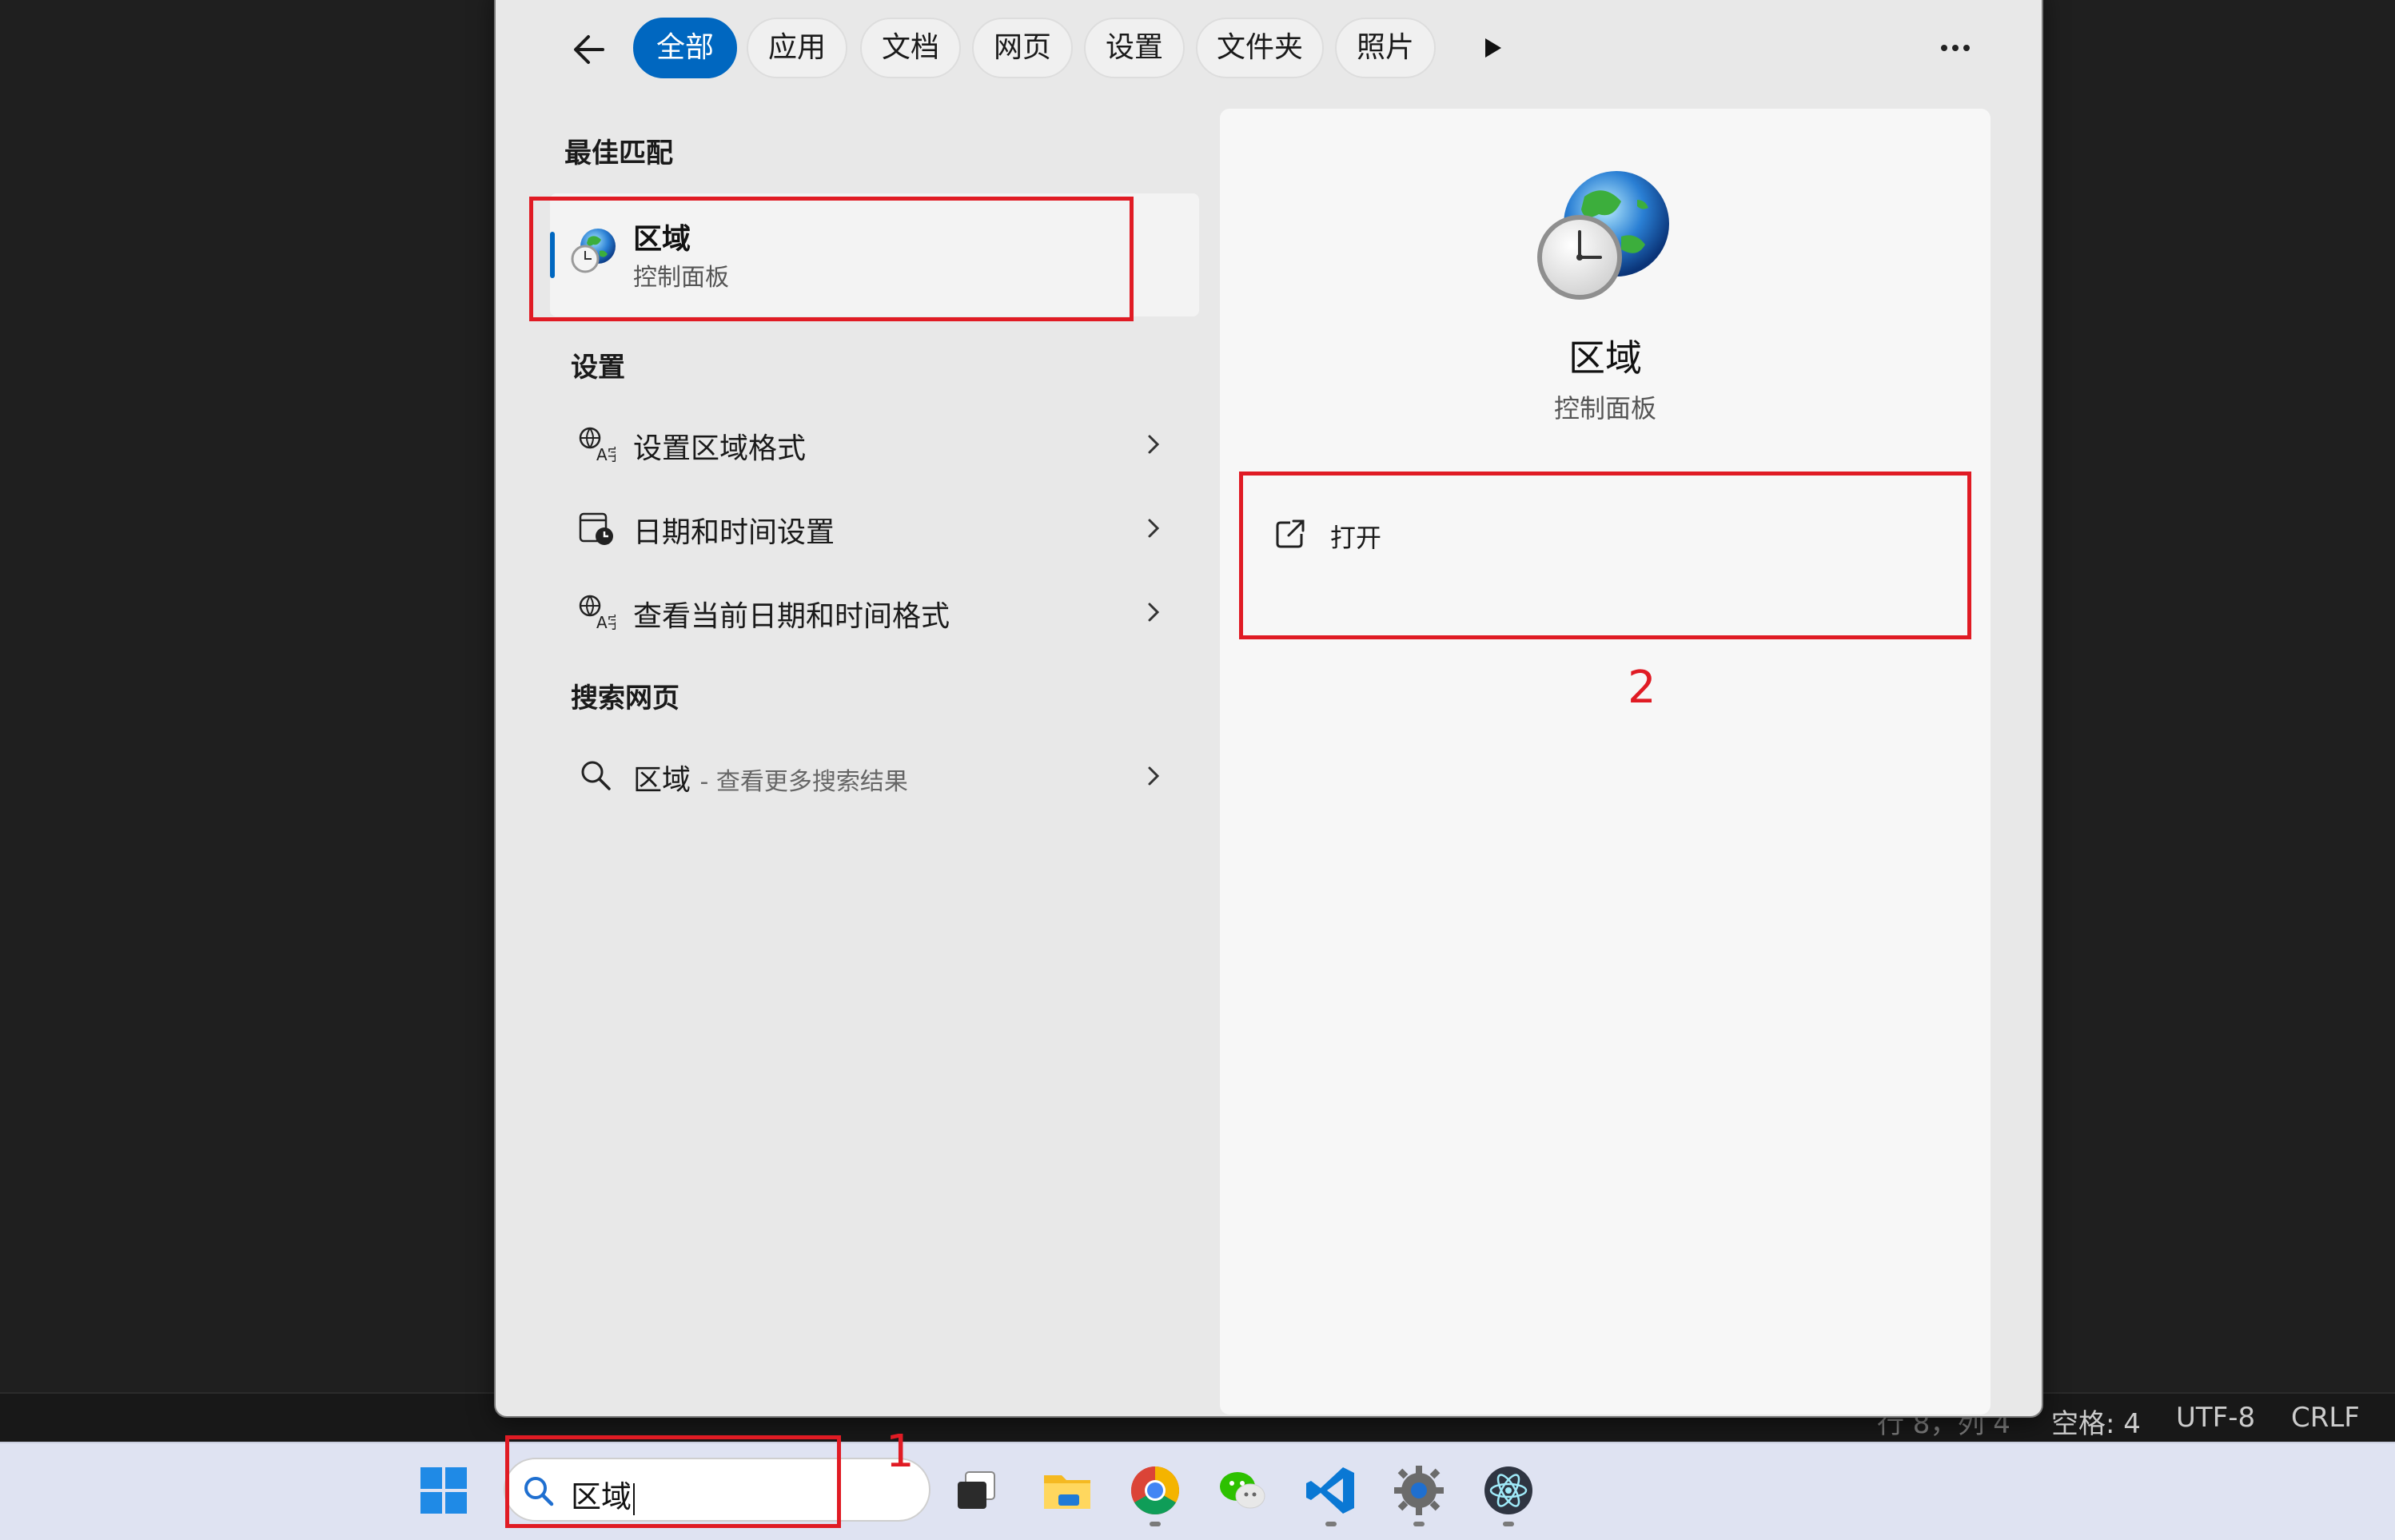  What do you see at coordinates (803, 782) in the screenshot?
I see `web-search-suffix: - 查看更多搜索结果` at bounding box center [803, 782].